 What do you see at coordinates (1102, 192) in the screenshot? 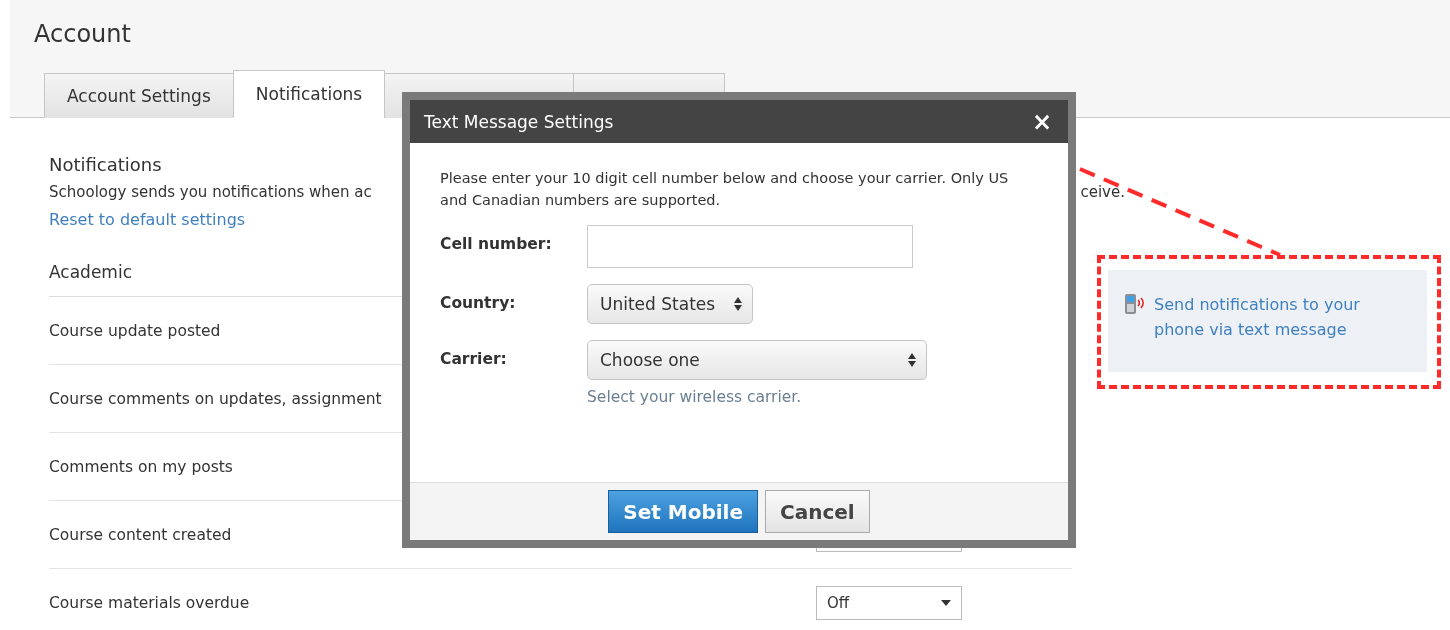
I see `description-text: ceive.` at bounding box center [1102, 192].